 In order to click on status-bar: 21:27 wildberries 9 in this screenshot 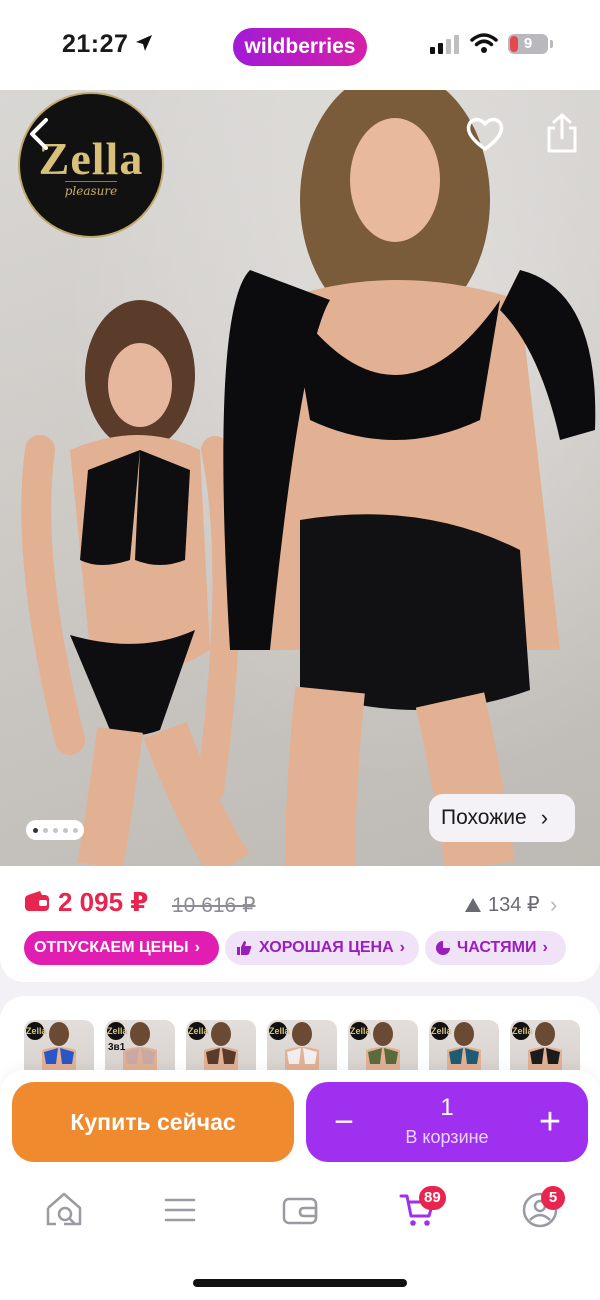, I will do `click(300, 45)`.